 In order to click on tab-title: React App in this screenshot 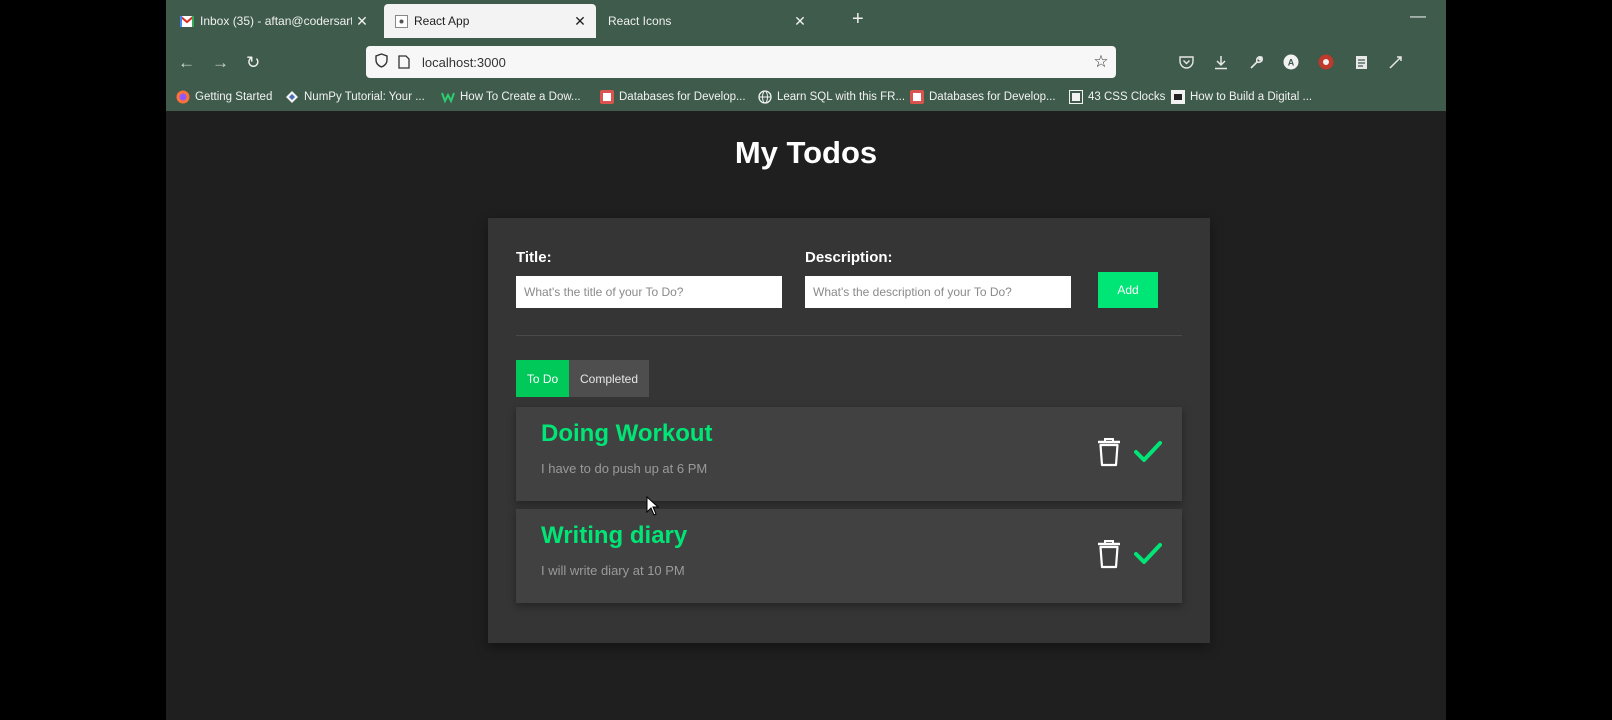, I will do `click(442, 21)`.